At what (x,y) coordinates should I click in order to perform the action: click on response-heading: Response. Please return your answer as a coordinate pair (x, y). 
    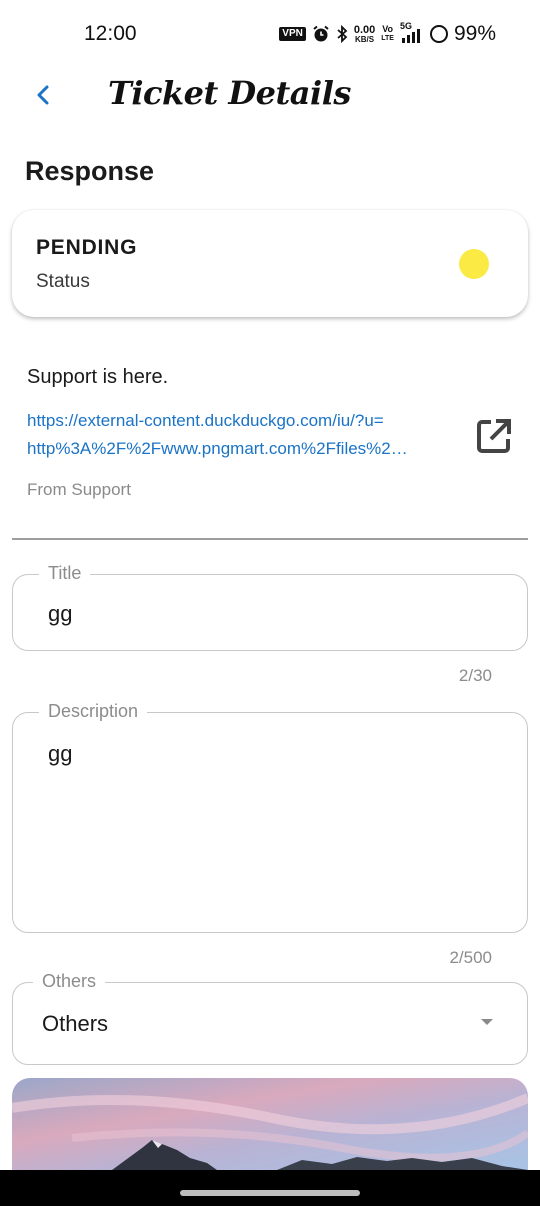
    Looking at the image, I should click on (90, 171).